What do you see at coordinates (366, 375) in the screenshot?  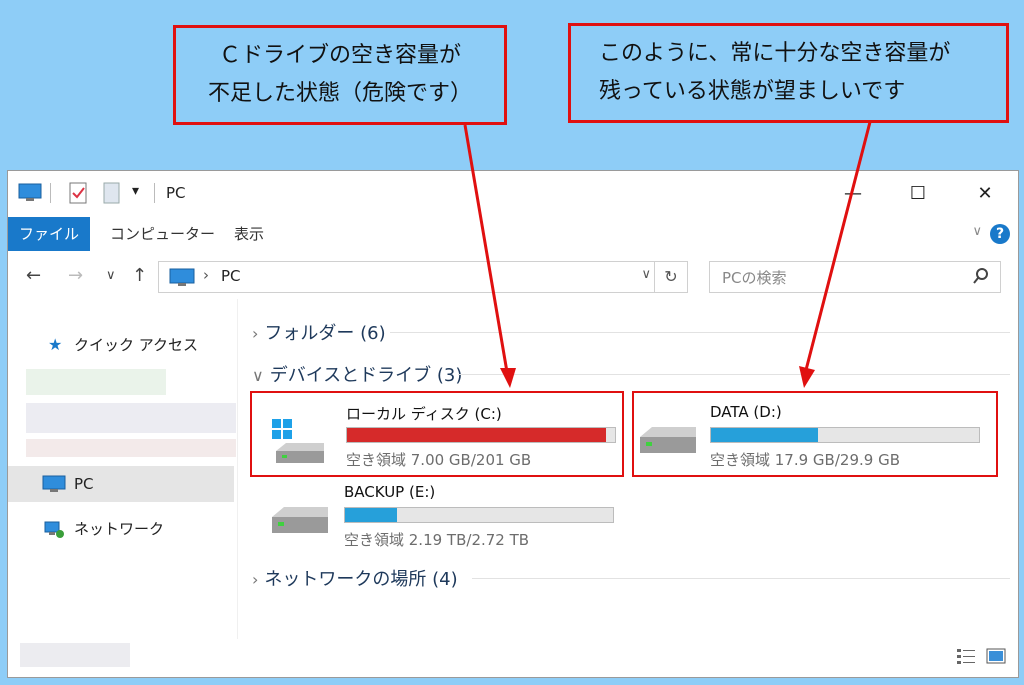 I see `group-devices-label: デバイスとドライブ (3)` at bounding box center [366, 375].